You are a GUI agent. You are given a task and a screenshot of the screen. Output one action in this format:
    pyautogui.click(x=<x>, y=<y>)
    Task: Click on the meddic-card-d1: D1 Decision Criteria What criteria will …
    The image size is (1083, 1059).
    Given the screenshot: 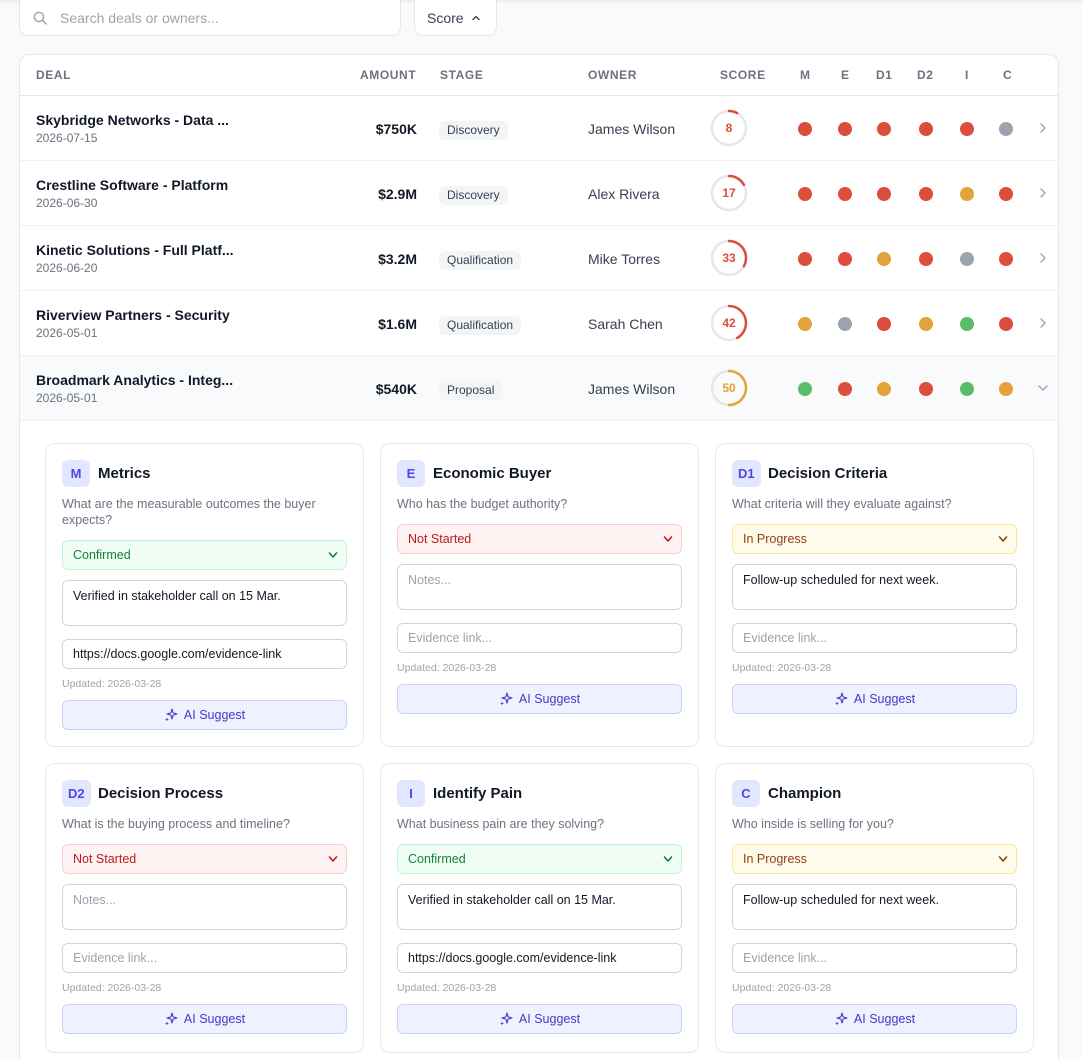 What is the action you would take?
    pyautogui.click(x=874, y=595)
    